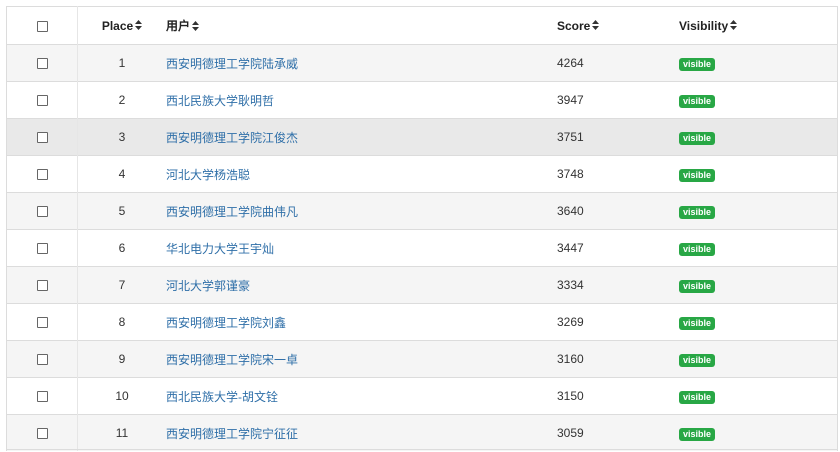 The image size is (840, 452). I want to click on score-cell: 3160, so click(618, 359).